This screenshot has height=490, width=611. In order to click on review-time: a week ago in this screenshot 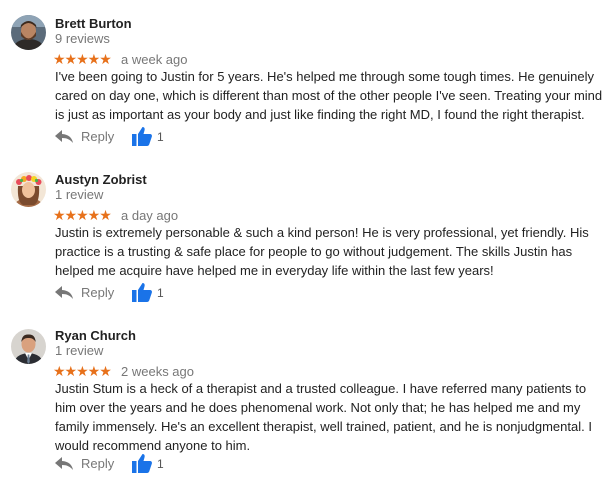, I will do `click(154, 59)`.